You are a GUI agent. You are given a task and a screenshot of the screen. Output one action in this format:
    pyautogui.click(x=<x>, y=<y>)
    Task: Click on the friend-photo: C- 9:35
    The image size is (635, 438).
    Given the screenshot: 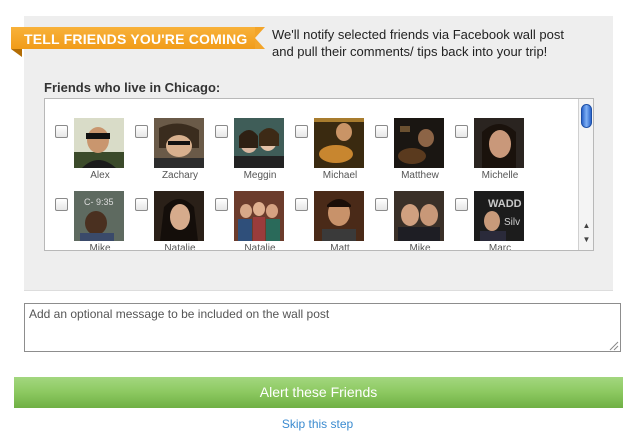 What is the action you would take?
    pyautogui.click(x=99, y=216)
    